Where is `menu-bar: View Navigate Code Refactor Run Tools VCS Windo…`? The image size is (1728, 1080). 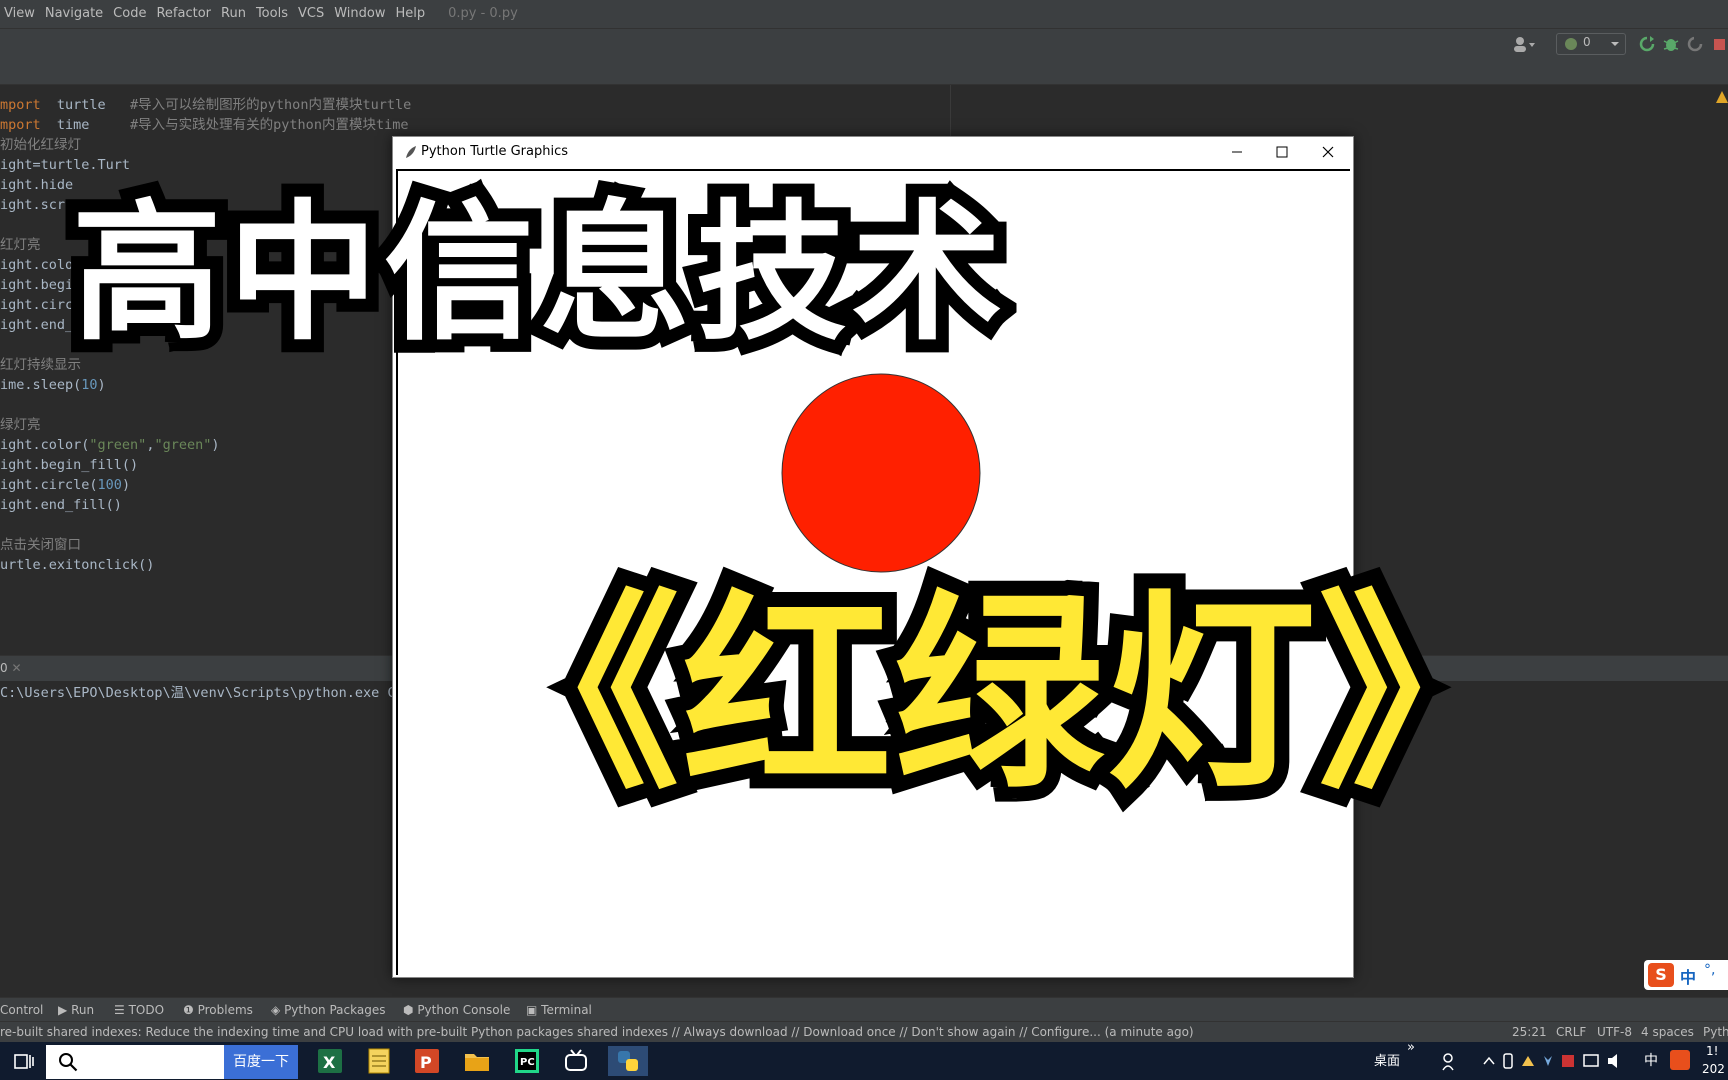 menu-bar: View Navigate Code Refactor Run Tools VCS Windo… is located at coordinates (864, 14).